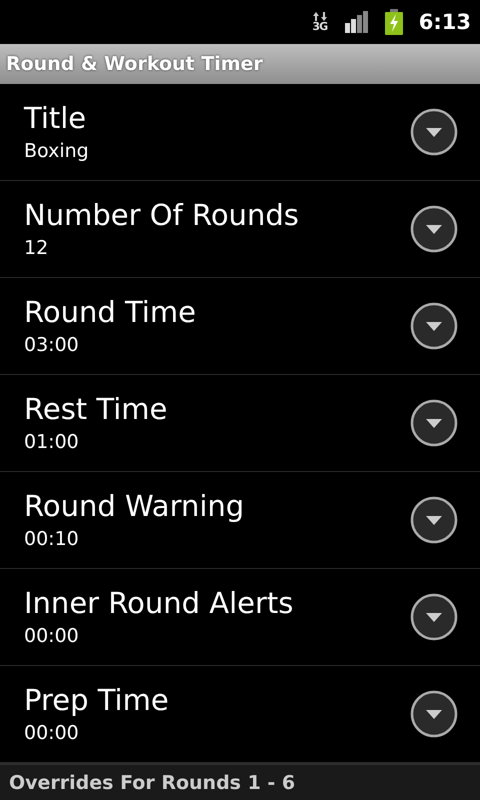 Image resolution: width=480 pixels, height=800 pixels. I want to click on setting-label: Rest Time, so click(96, 410).